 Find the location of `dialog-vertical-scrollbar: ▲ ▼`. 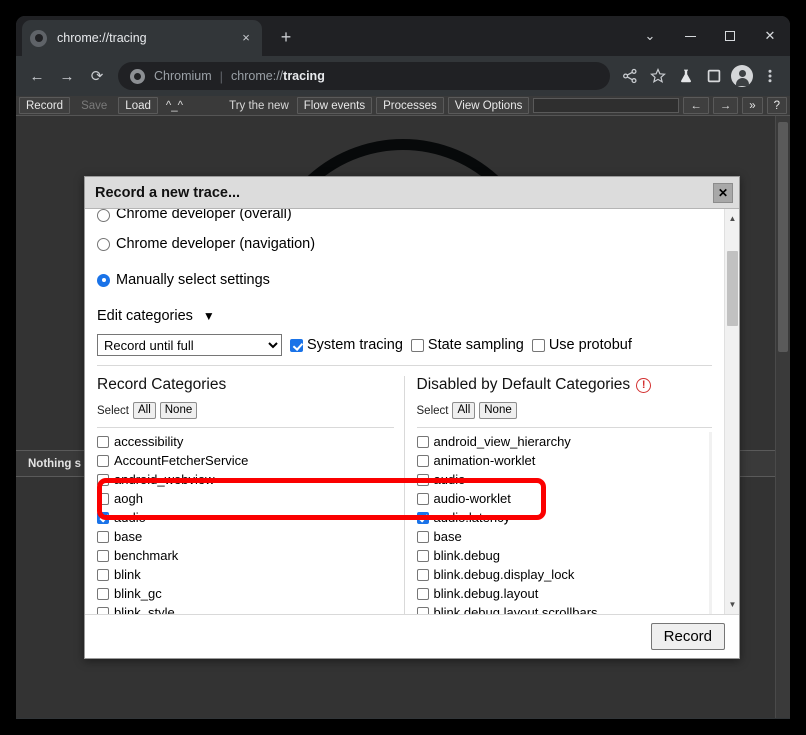

dialog-vertical-scrollbar: ▲ ▼ is located at coordinates (731, 411).